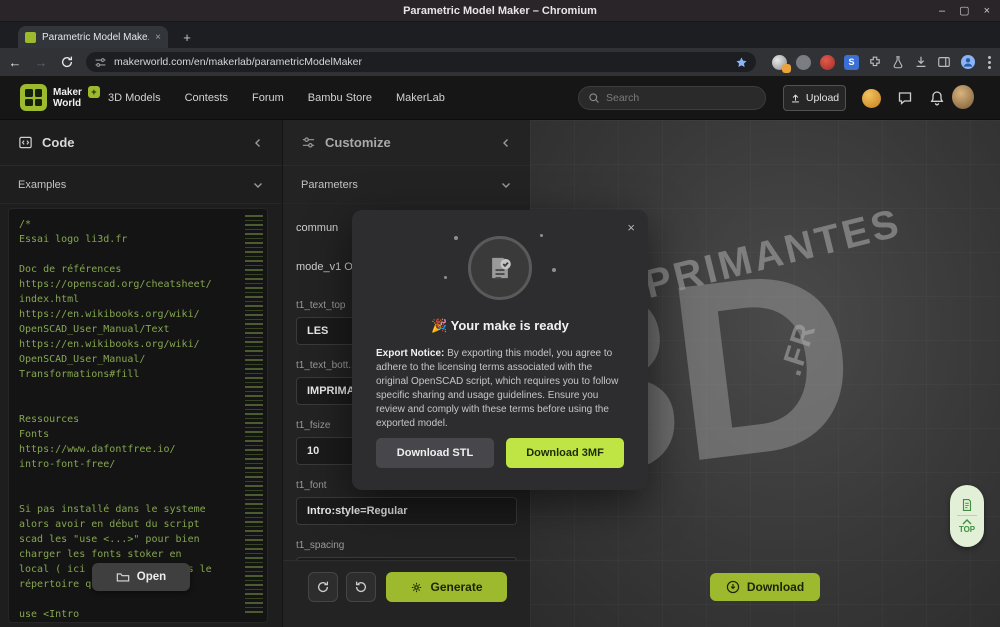 Image resolution: width=1000 pixels, height=627 pixels. What do you see at coordinates (67, 97) in the screenshot?
I see `logo-text: Maker World` at bounding box center [67, 97].